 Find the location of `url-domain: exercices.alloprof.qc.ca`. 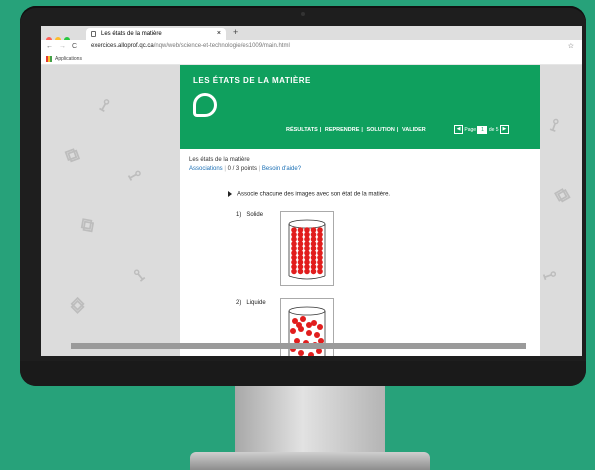

url-domain: exercices.alloprof.qc.ca is located at coordinates (122, 46).